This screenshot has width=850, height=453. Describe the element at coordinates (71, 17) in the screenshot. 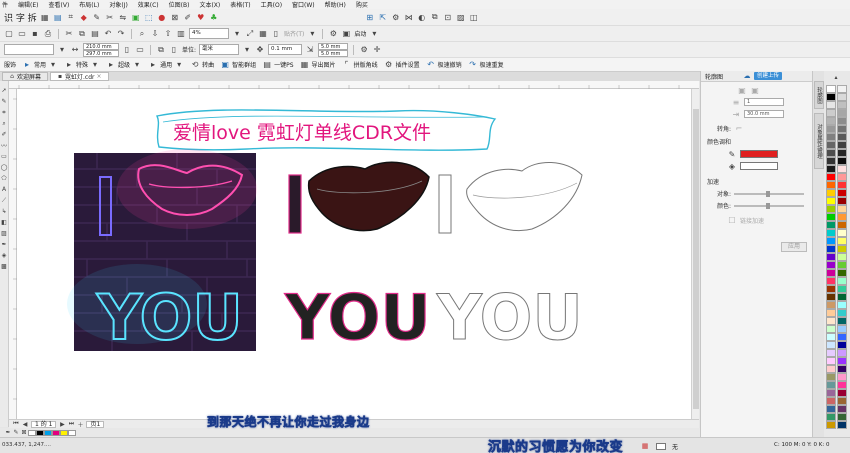

I see `crop-icon: ⌗` at that location.